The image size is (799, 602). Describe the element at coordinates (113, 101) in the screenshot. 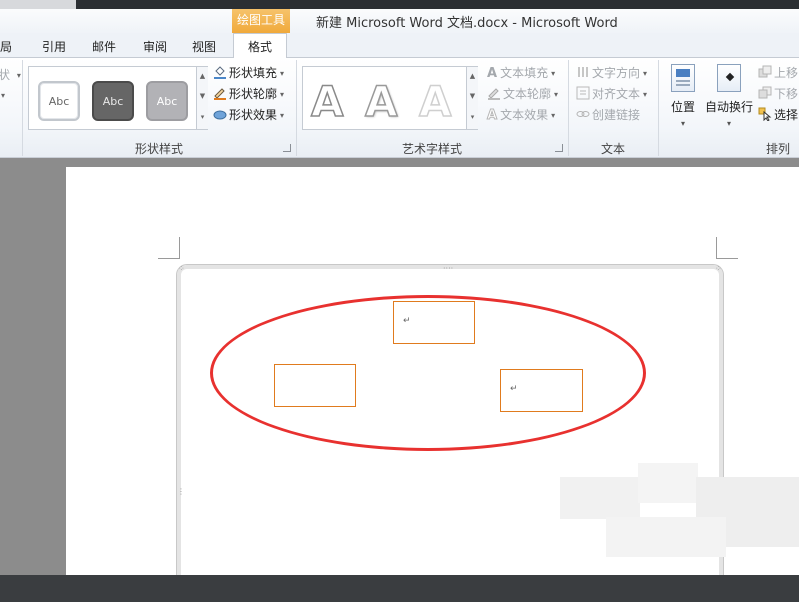

I see `shape-style-tile-dark: Abc` at that location.